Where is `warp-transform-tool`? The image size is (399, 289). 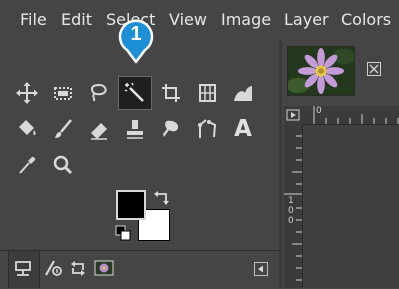 warp-transform-tool is located at coordinates (243, 93).